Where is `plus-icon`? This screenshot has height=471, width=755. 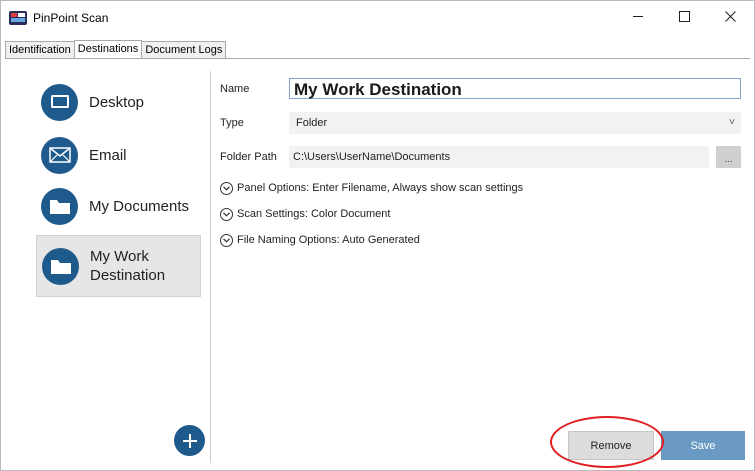
plus-icon is located at coordinates (189, 440).